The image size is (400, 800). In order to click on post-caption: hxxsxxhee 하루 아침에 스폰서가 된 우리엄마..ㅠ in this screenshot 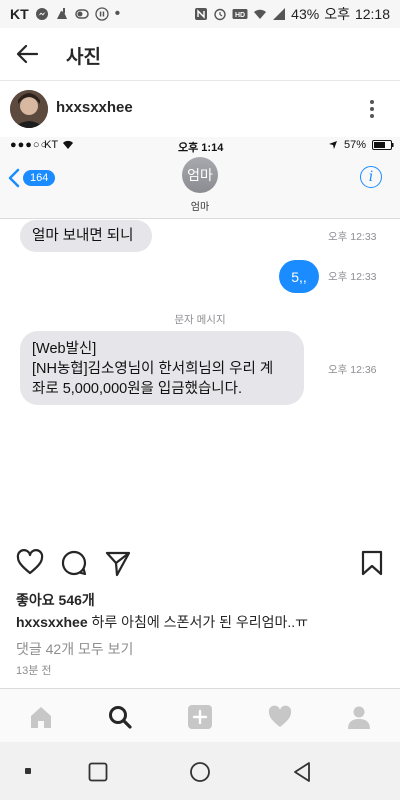, I will do `click(162, 622)`.